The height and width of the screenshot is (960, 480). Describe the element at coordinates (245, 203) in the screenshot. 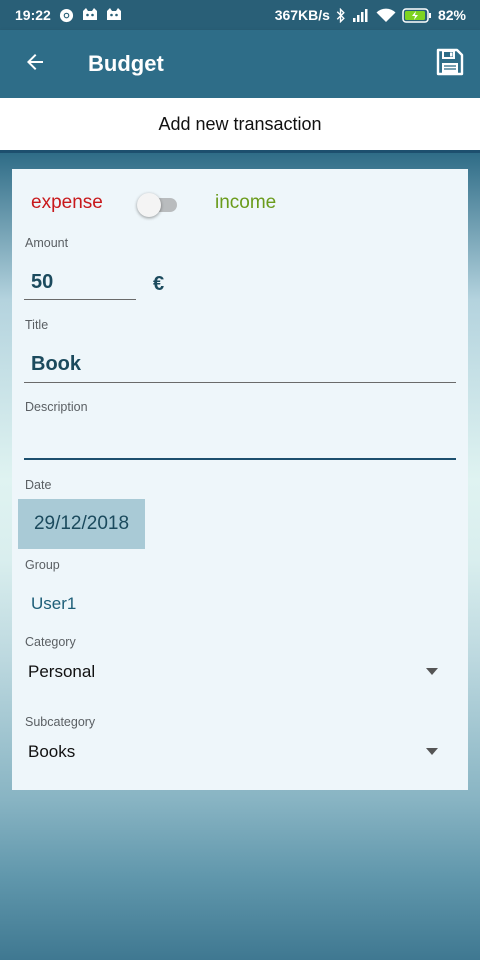

I see `income-label: income` at that location.